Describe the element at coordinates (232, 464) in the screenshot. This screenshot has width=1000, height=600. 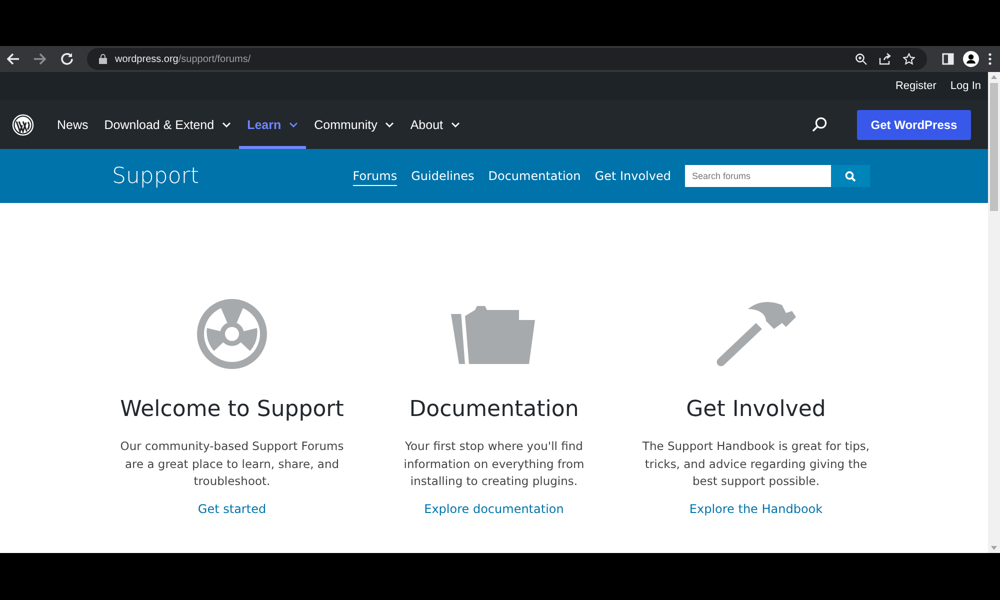
I see `card-description: Our community-based Support Forums are a great place to learn, share, and troubleshoot.` at that location.